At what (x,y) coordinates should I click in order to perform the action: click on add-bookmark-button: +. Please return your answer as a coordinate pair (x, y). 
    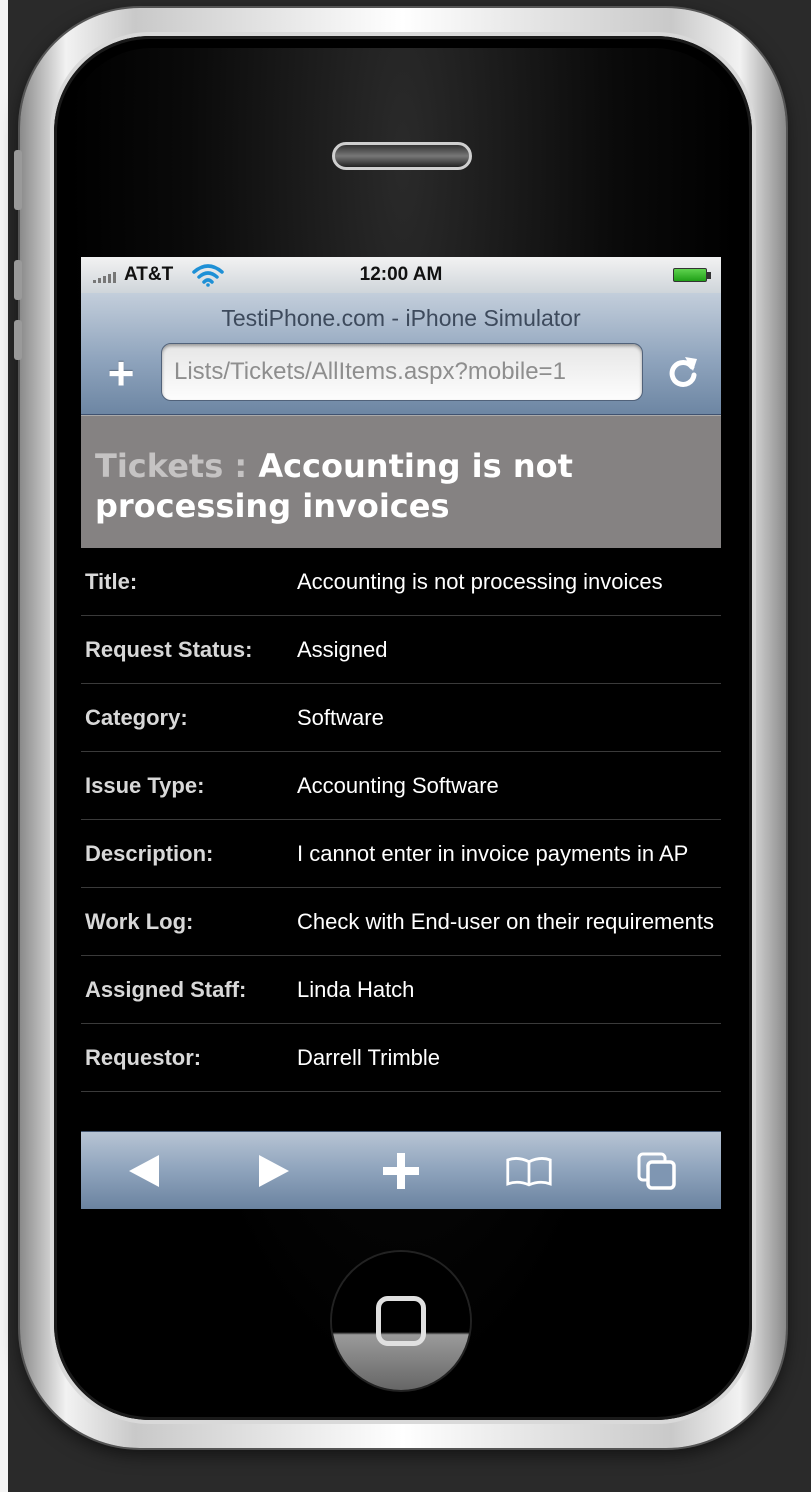
    Looking at the image, I should click on (121, 373).